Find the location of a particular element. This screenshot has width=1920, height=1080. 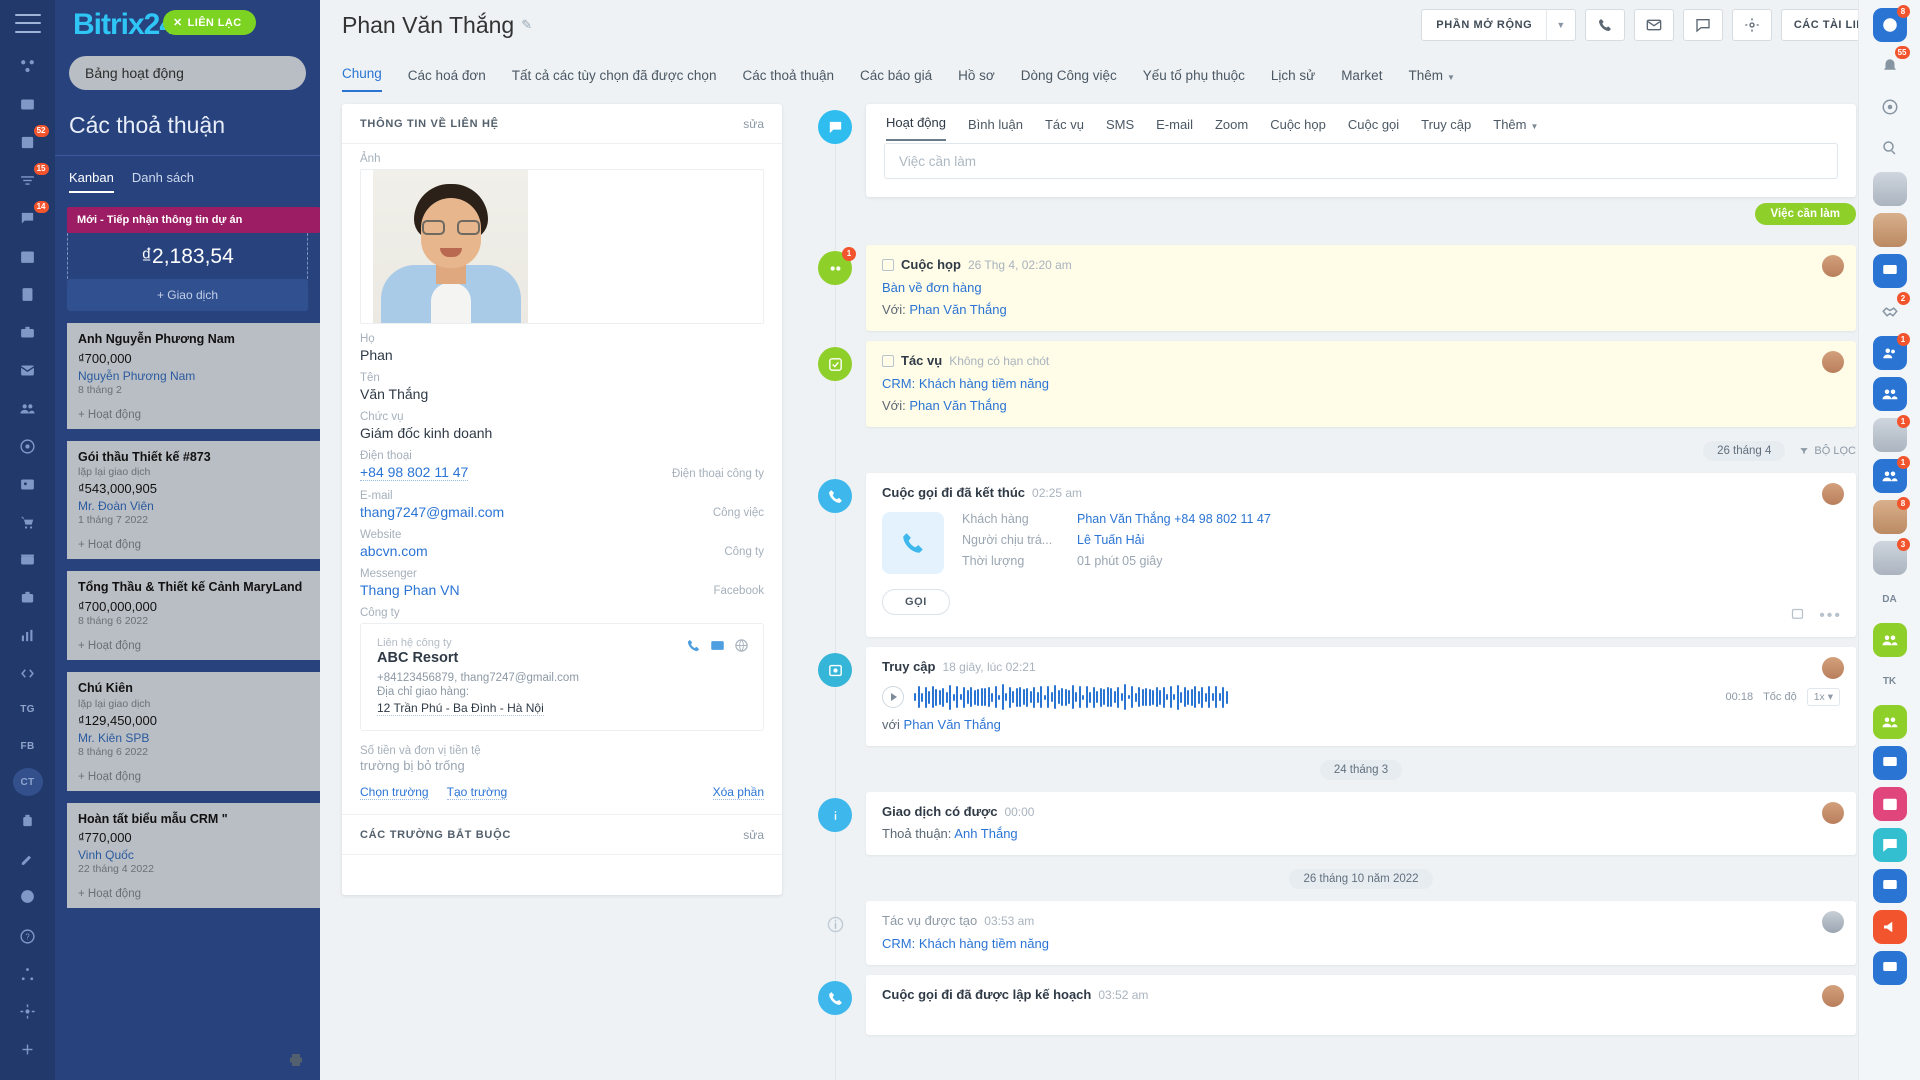

rail-item-plus is located at coordinates (28, 1050).